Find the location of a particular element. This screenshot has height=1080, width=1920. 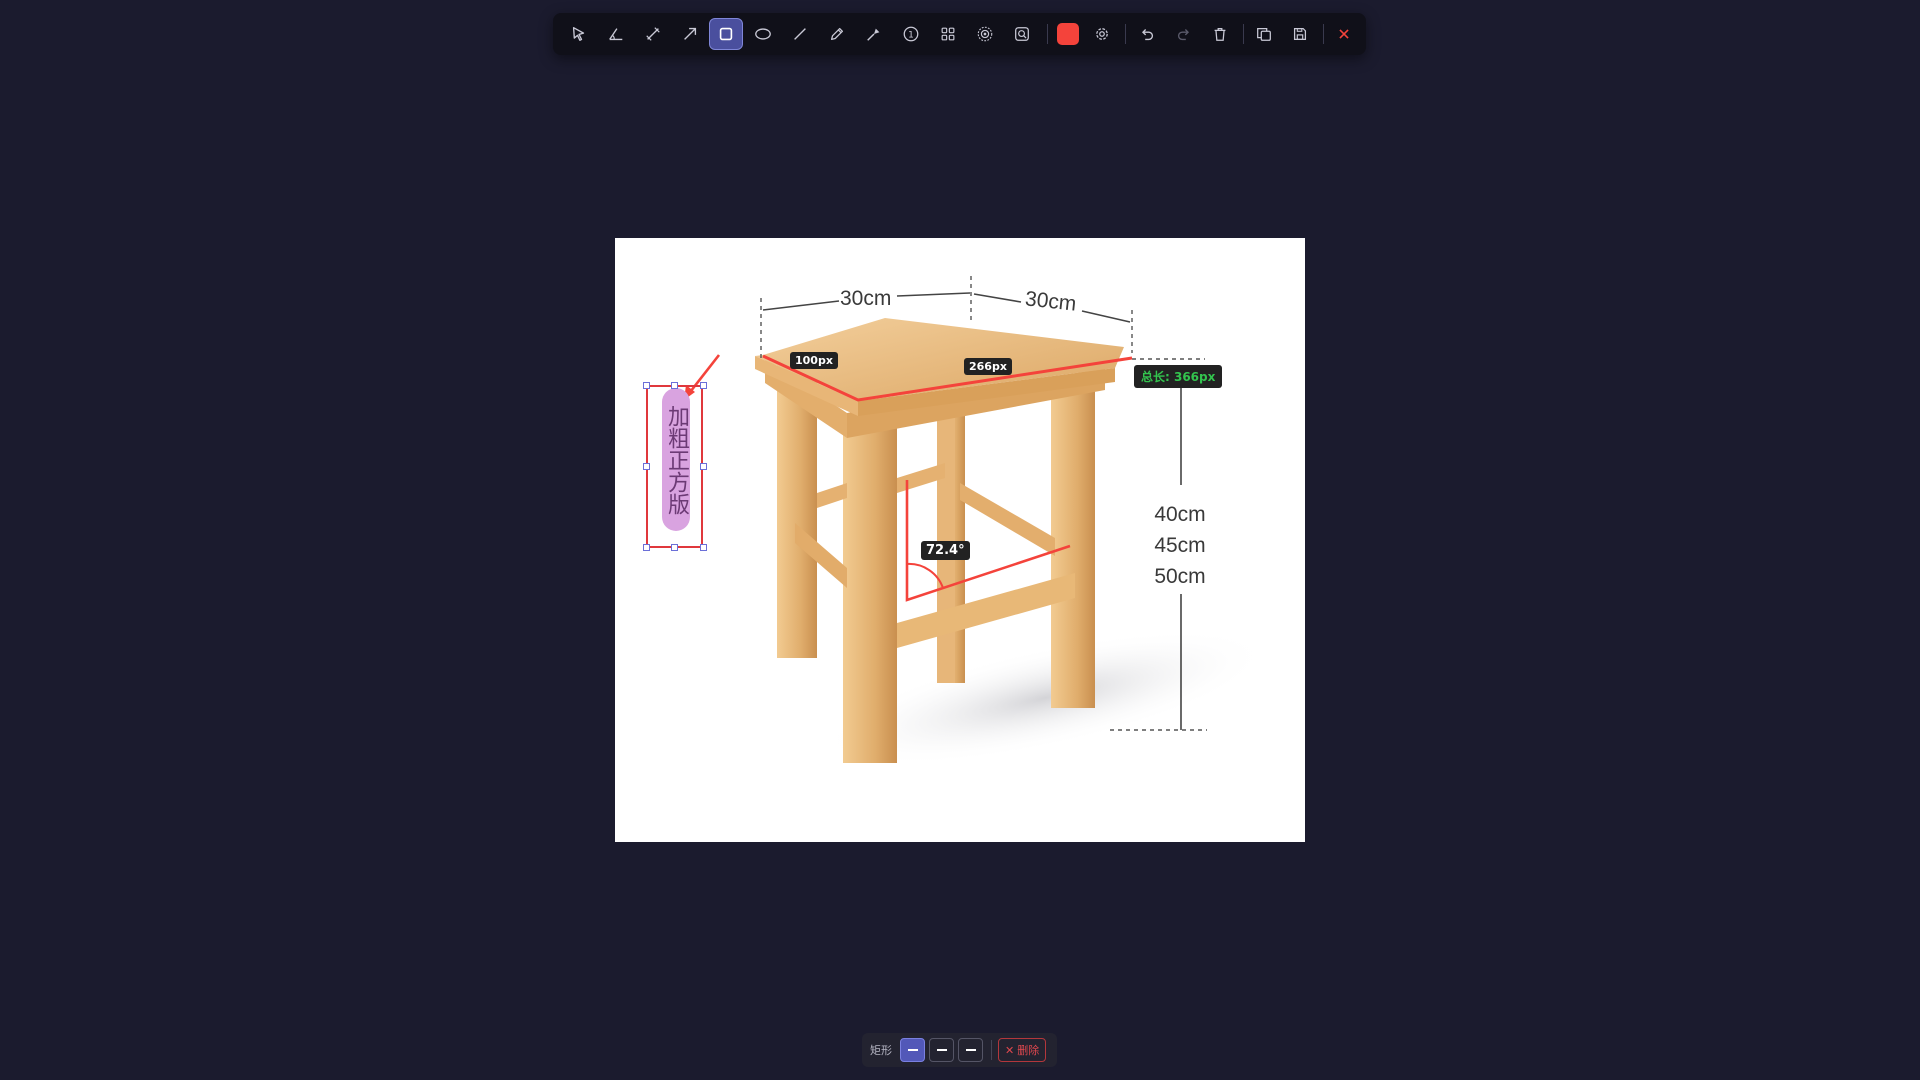

arrow-icon is located at coordinates (690, 33).